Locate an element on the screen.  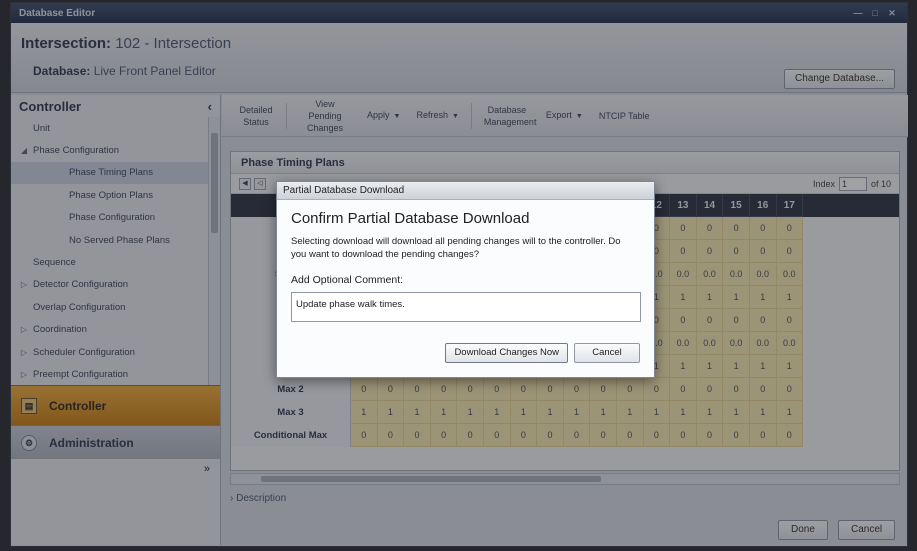
dialog-cancel-button: Cancel is located at coordinates (607, 353).